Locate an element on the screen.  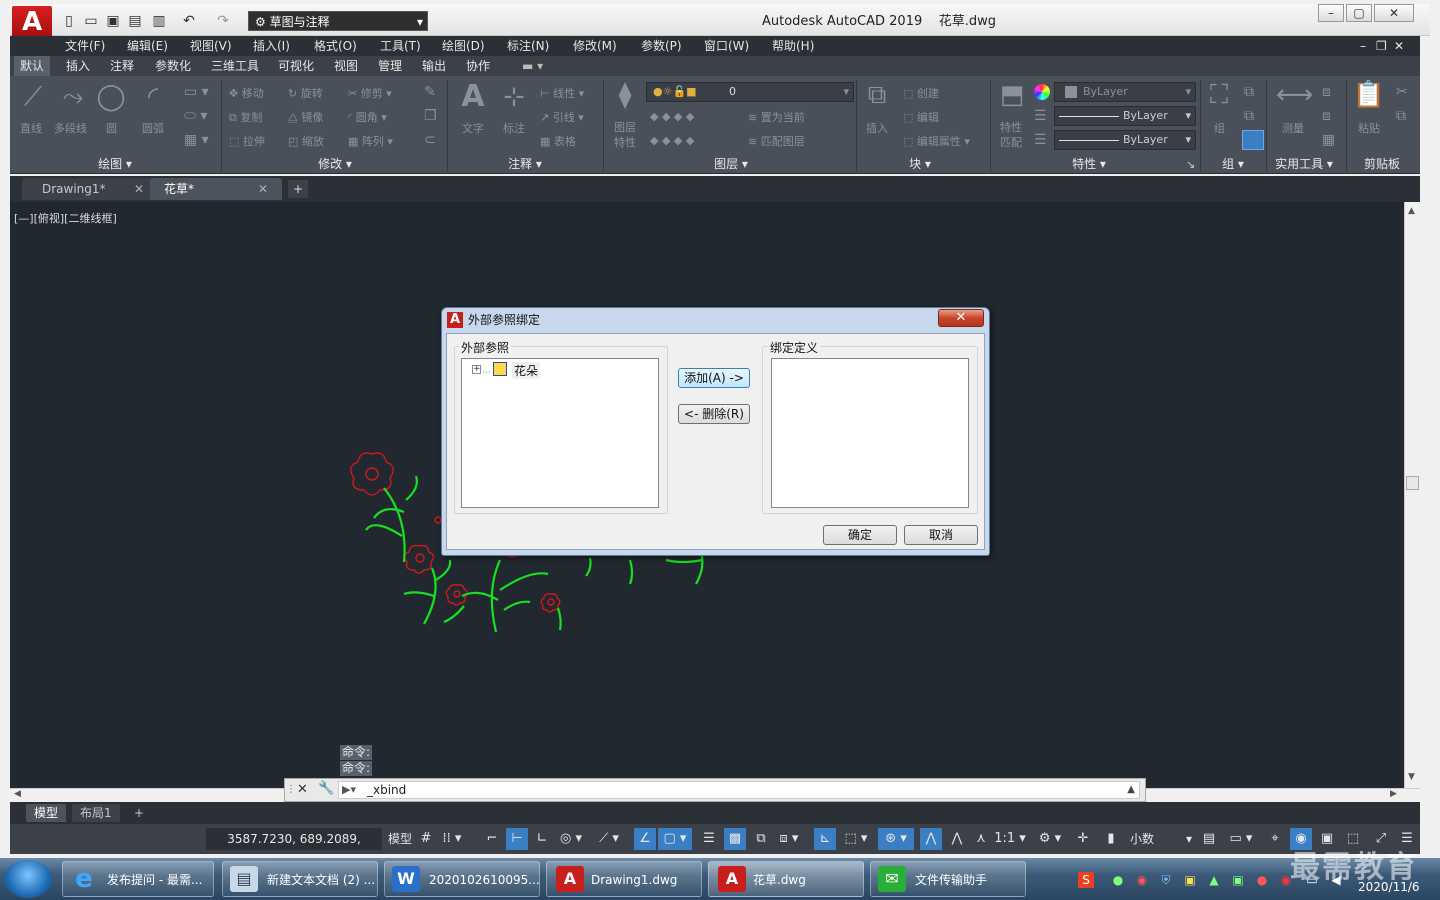
stretch-tool: ⬚ 拉伸 is located at coordinates (247, 141).